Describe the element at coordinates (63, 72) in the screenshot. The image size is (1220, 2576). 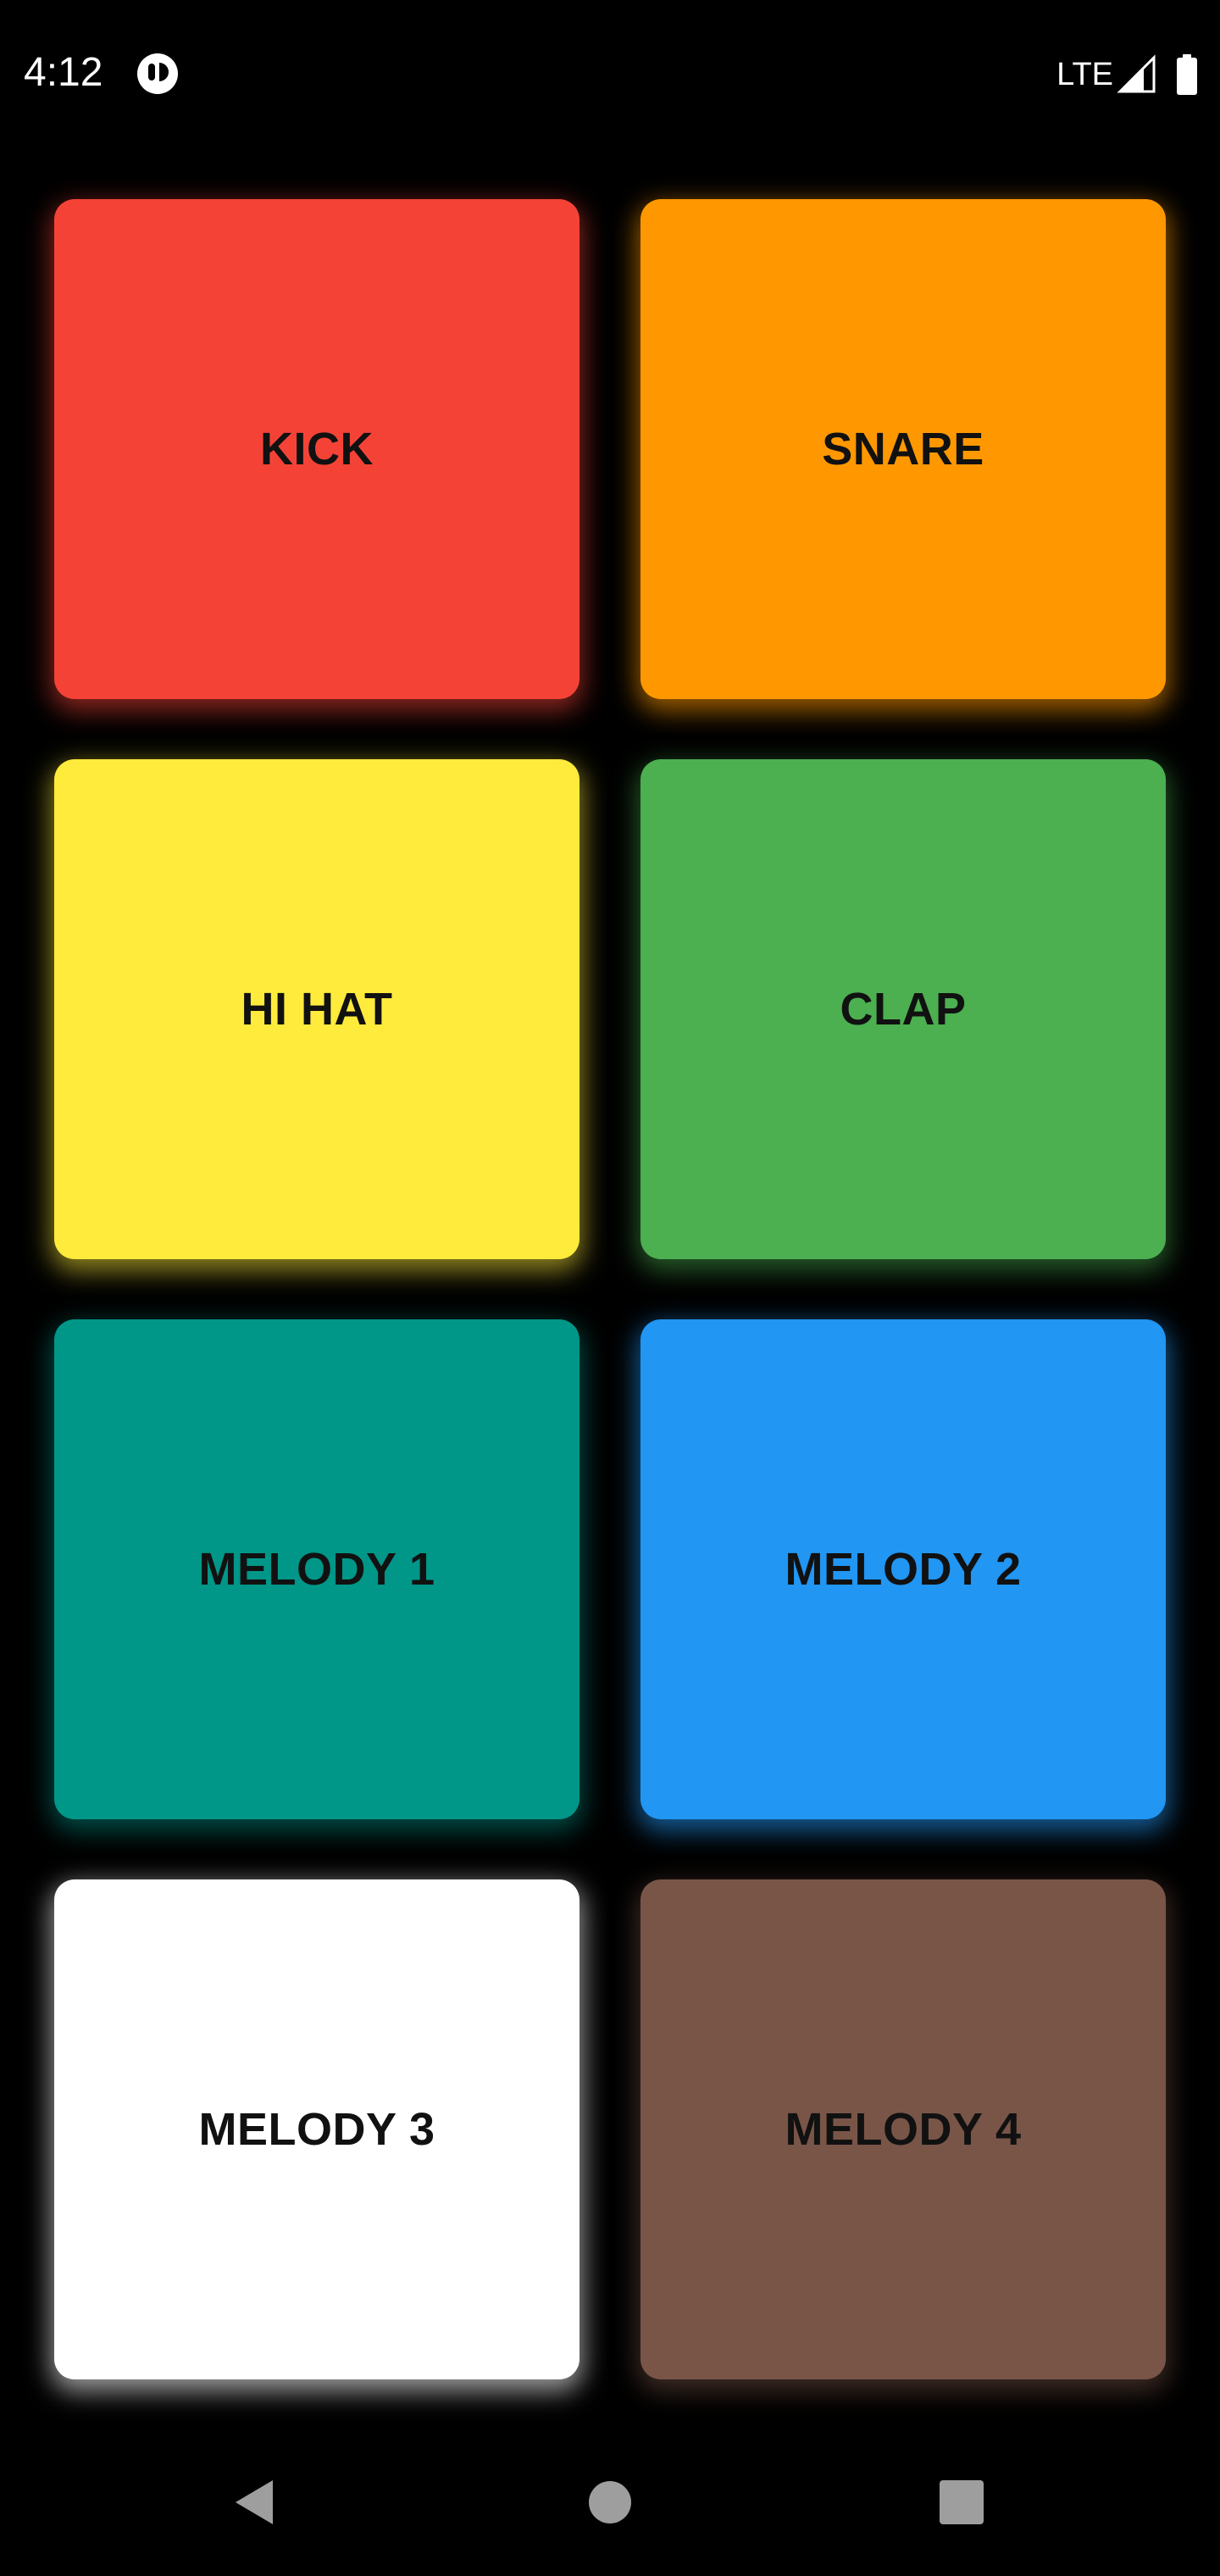
I see `status-time: 4:12` at that location.